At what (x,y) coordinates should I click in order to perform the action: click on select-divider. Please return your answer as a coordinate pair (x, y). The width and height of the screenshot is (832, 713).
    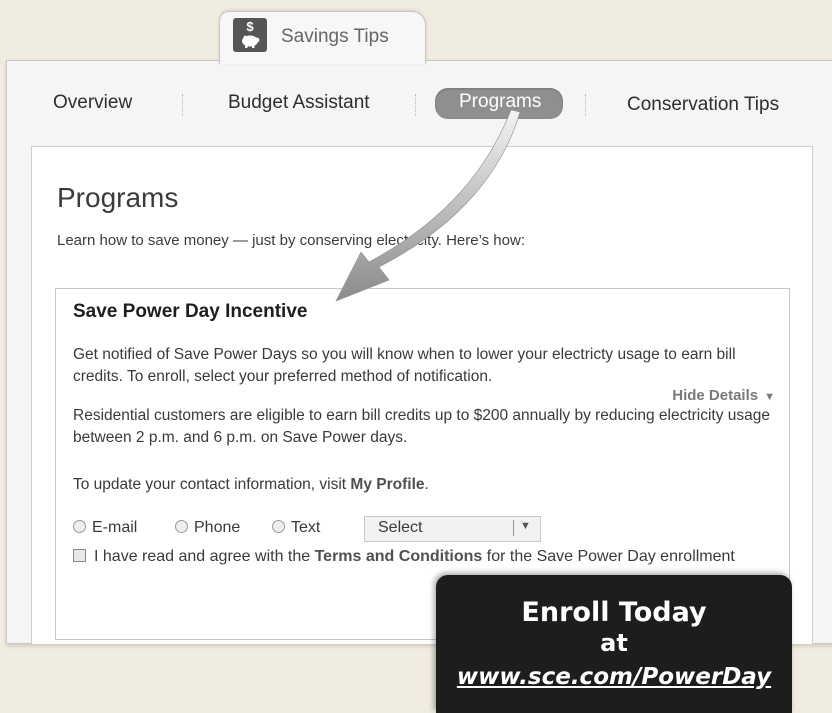
    Looking at the image, I should click on (513, 528).